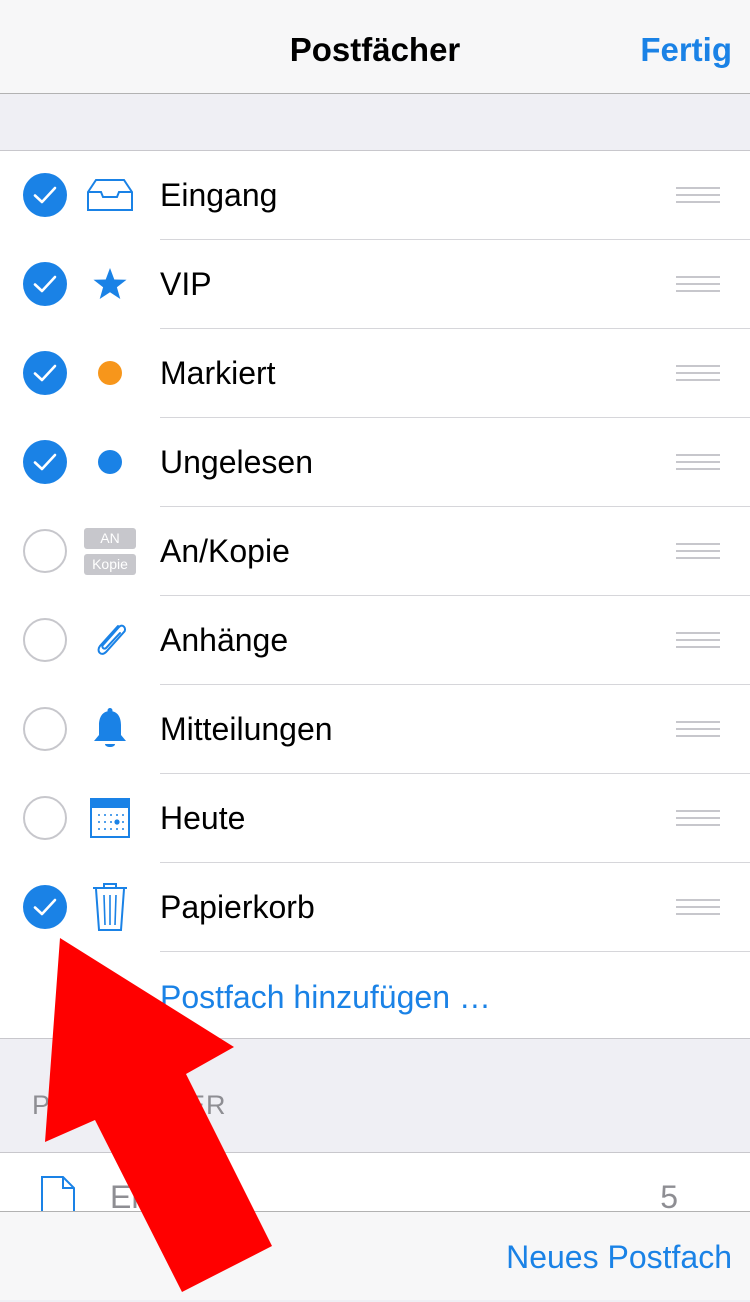  Describe the element at coordinates (110, 538) in the screenshot. I see `badge-to-label: AN` at that location.